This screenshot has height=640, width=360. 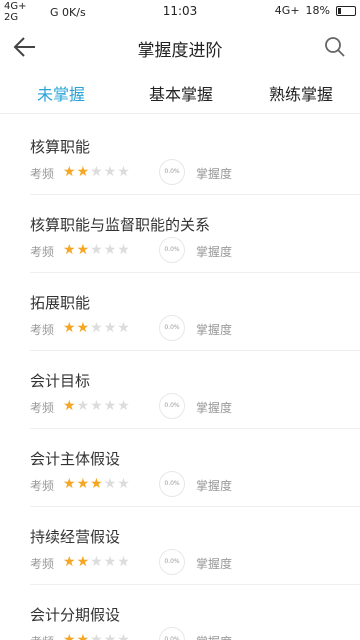 What do you see at coordinates (75, 615) in the screenshot?
I see `item-title: 会计分期假设` at bounding box center [75, 615].